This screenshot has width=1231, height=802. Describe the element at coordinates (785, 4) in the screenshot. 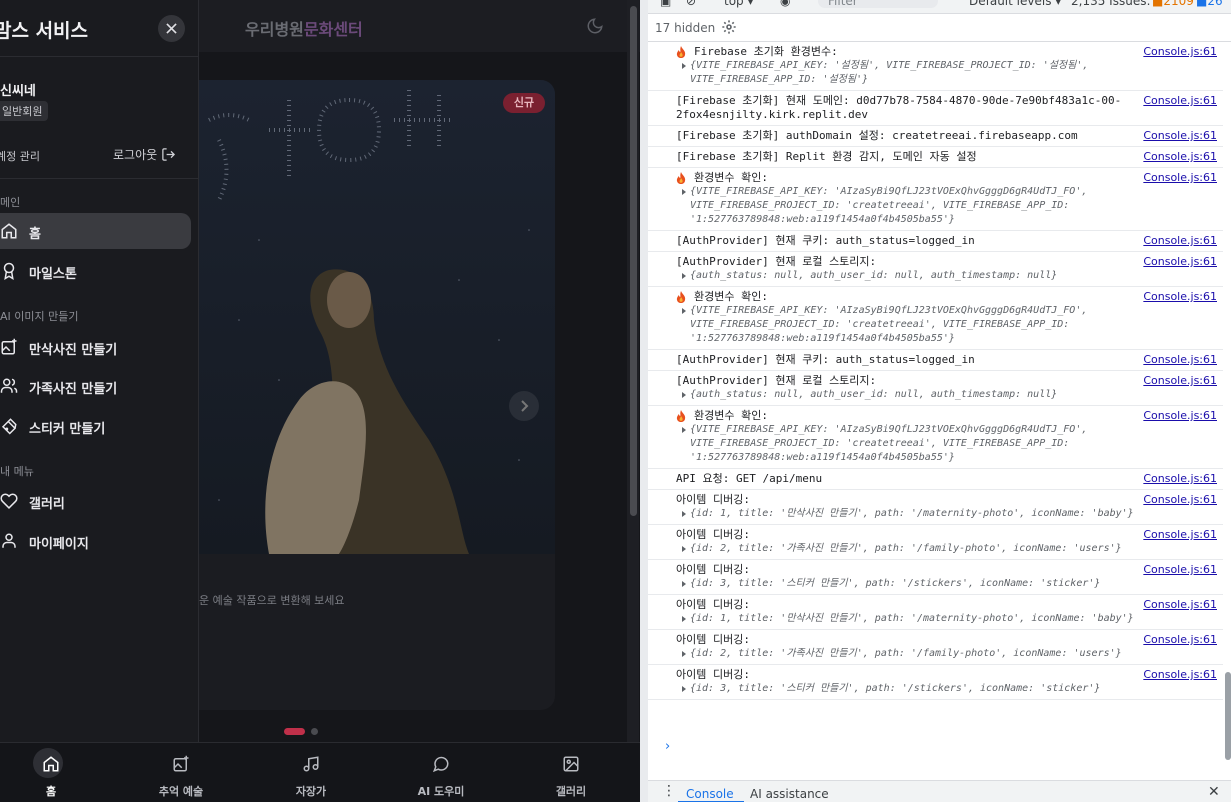

I see `live-expression-eye-icon: ◉` at that location.